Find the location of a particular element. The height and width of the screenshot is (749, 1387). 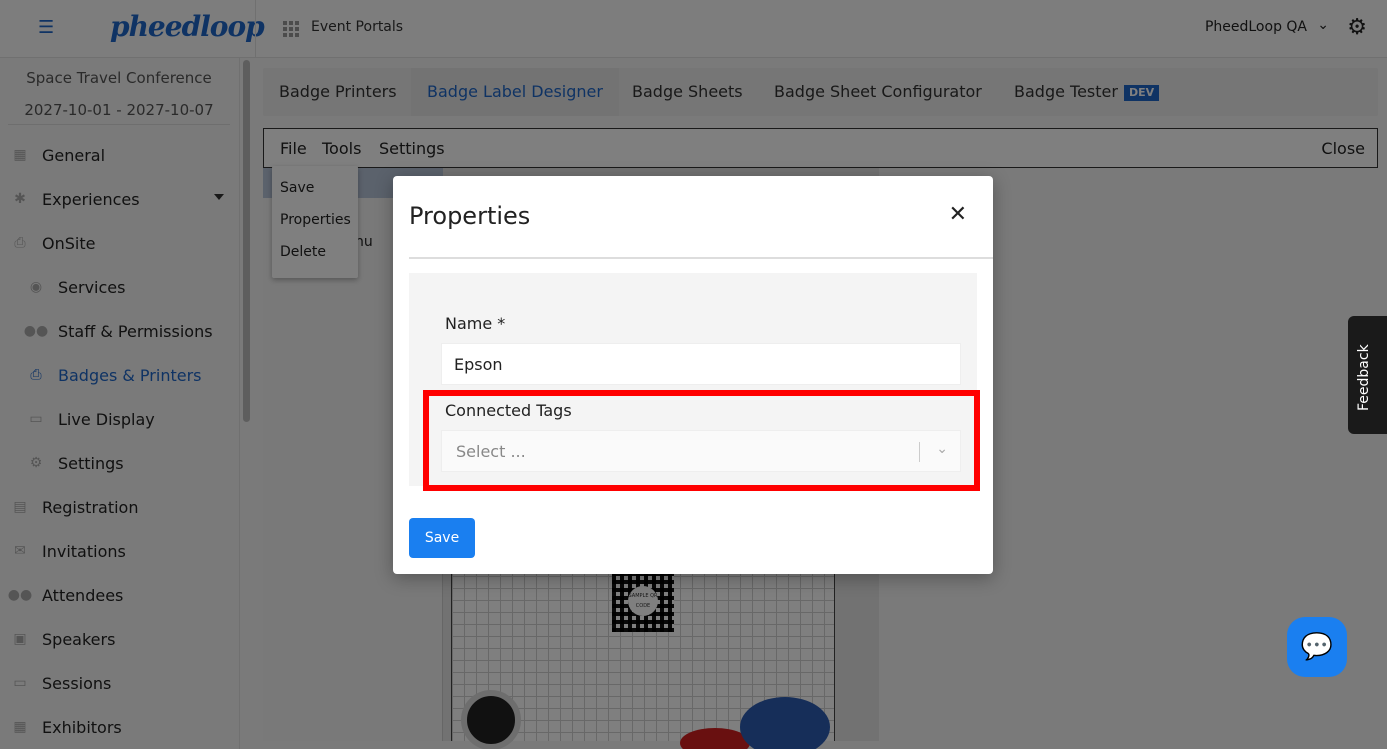

name-label: Name * is located at coordinates (475, 323).